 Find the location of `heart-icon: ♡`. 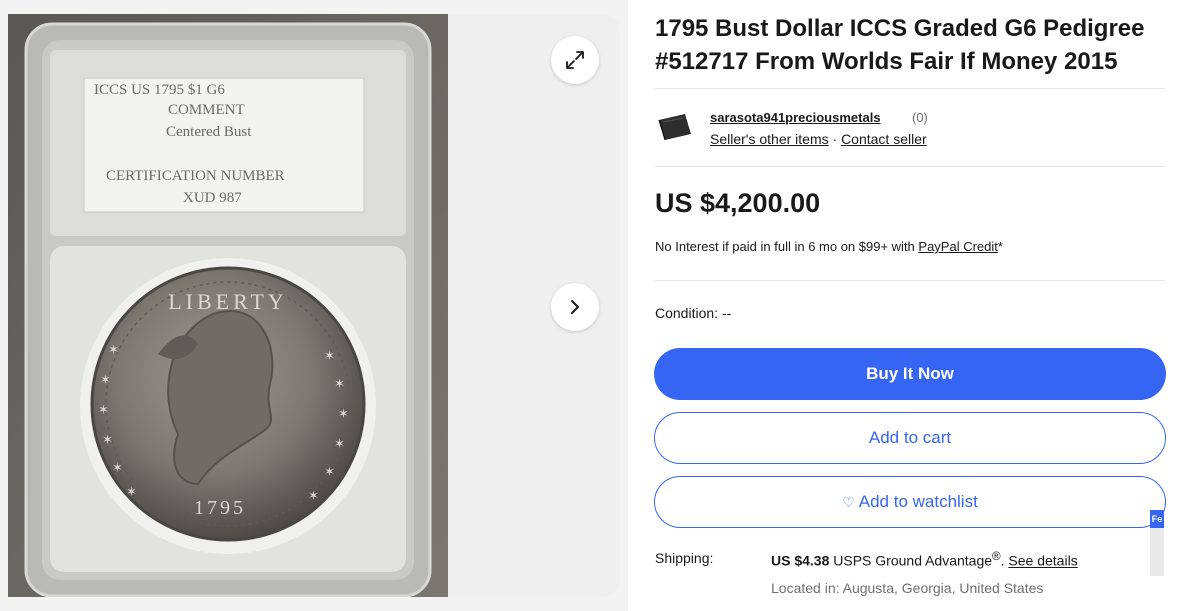

heart-icon: ♡ is located at coordinates (848, 501).